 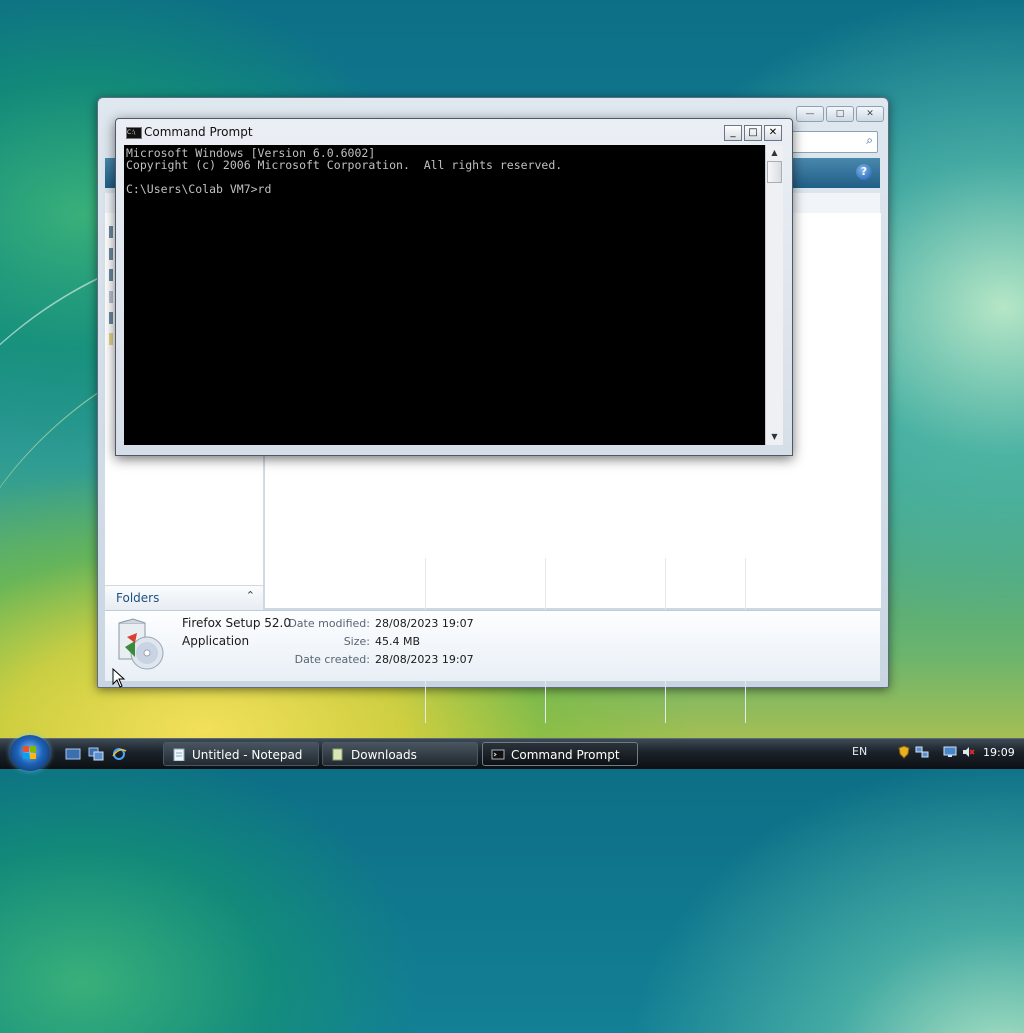 What do you see at coordinates (329, 623) in the screenshot?
I see `date-modified-label: Date modified:` at bounding box center [329, 623].